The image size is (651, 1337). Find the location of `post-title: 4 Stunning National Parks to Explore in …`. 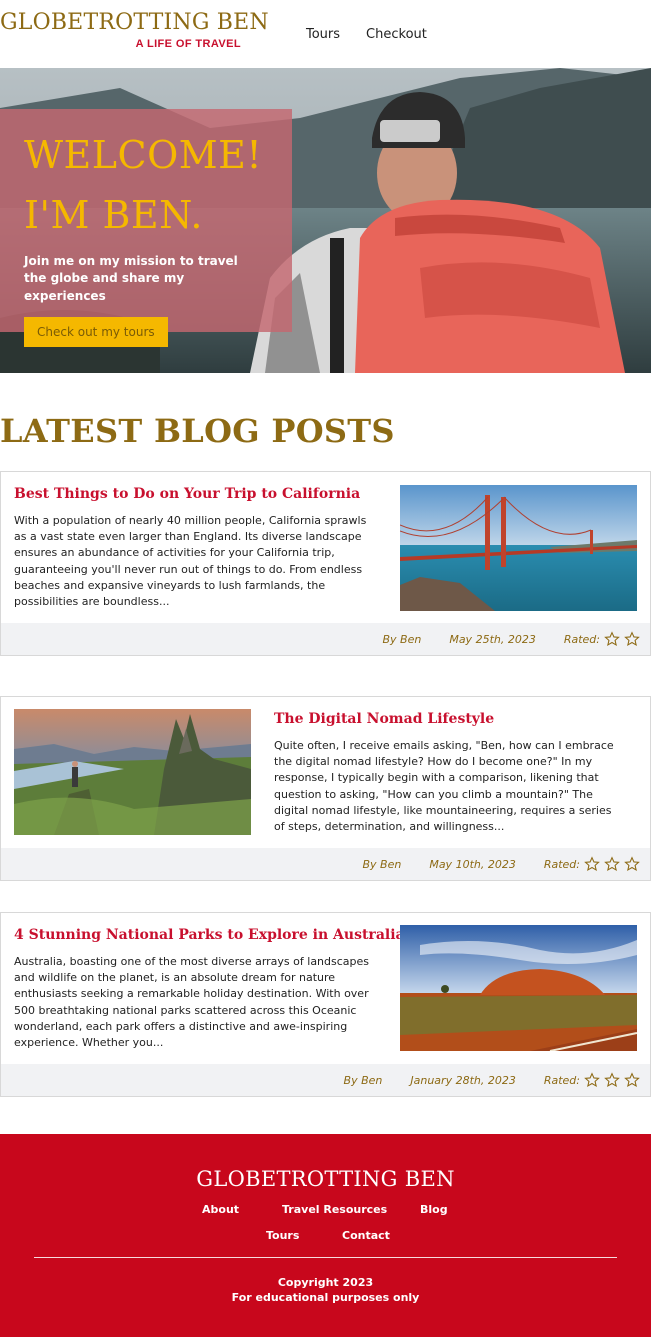

post-title: 4 Stunning National Parks to Explore in … is located at coordinates (209, 935).